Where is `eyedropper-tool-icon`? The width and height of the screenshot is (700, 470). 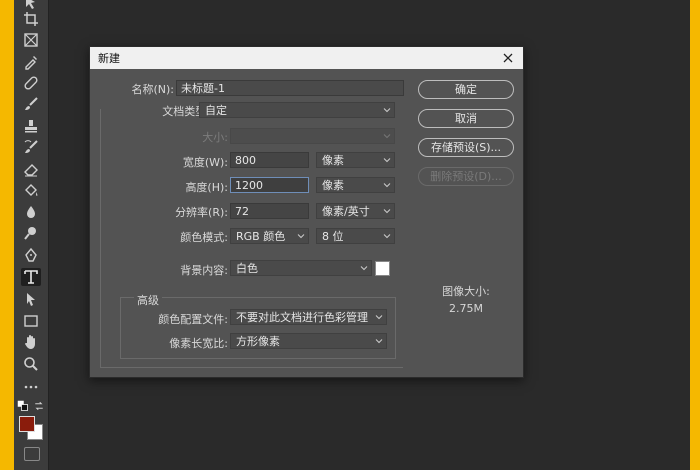
eyedropper-tool-icon is located at coordinates (31, 62).